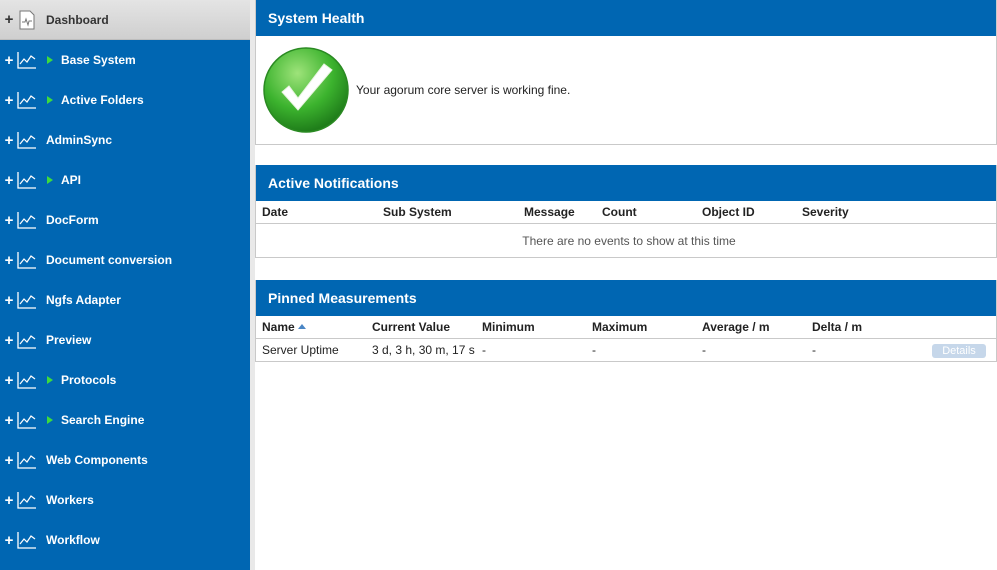 This screenshot has height=570, width=997. I want to click on sidebar-item-label: Web Components, so click(97, 460).